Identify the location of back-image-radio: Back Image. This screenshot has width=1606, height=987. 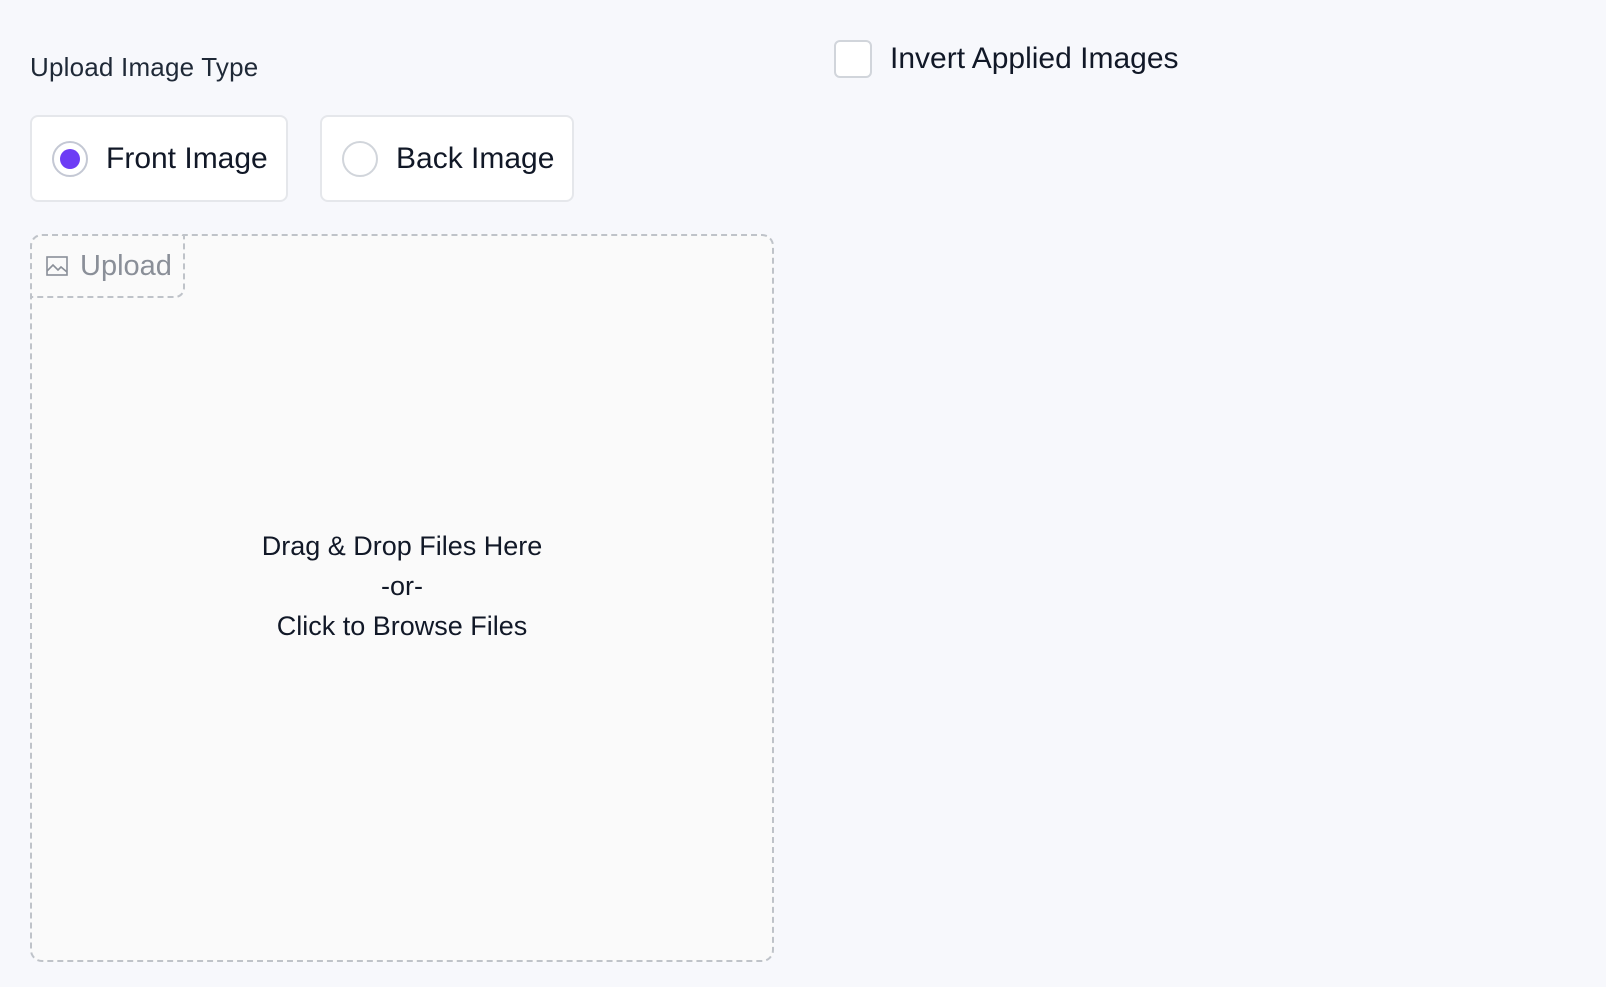
(447, 158).